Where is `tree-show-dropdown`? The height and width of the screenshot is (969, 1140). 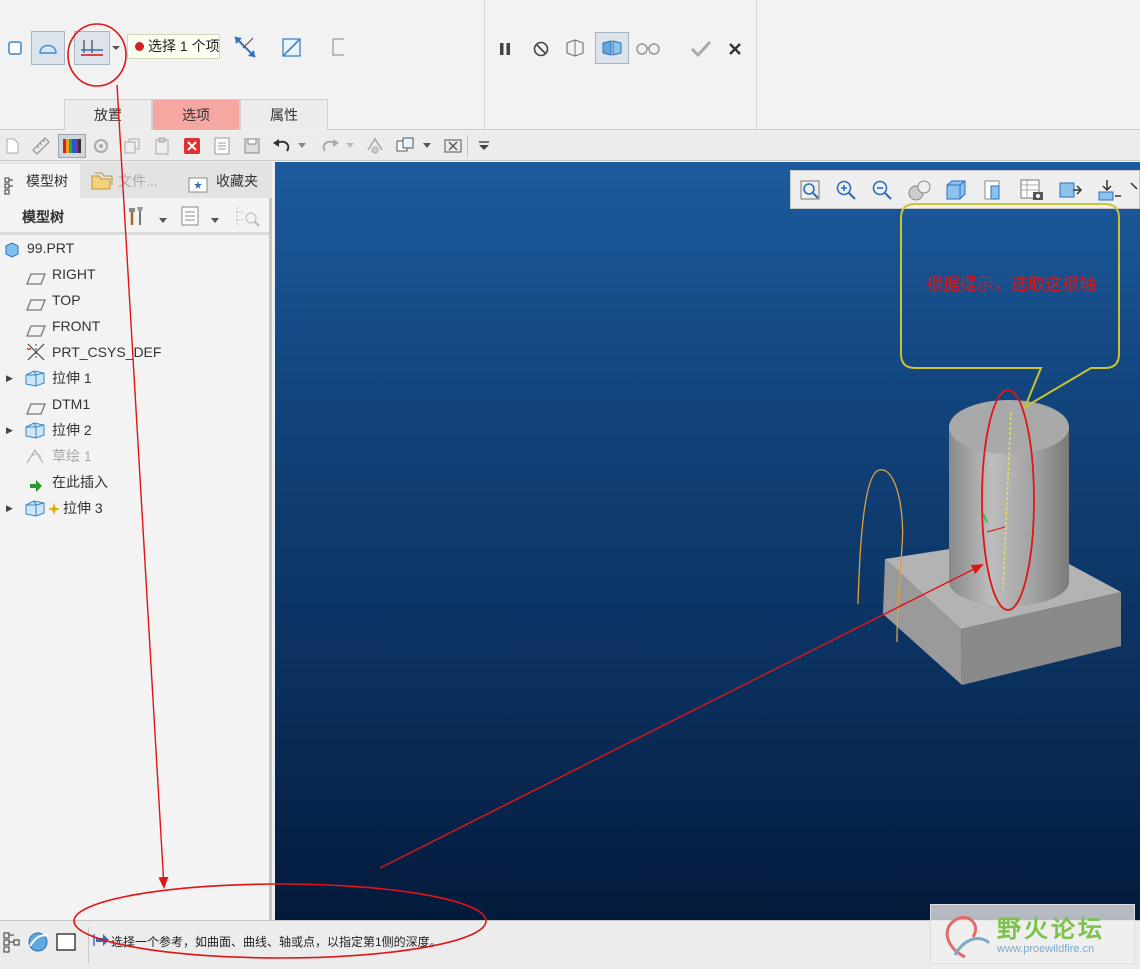
tree-show-dropdown is located at coordinates (215, 220).